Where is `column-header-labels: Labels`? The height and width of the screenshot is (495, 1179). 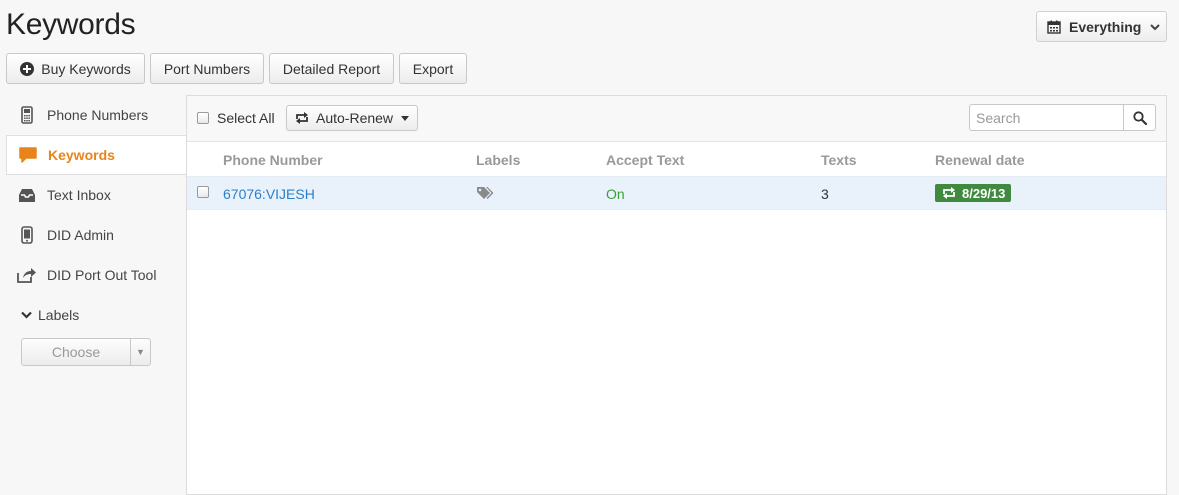 column-header-labels: Labels is located at coordinates (498, 160).